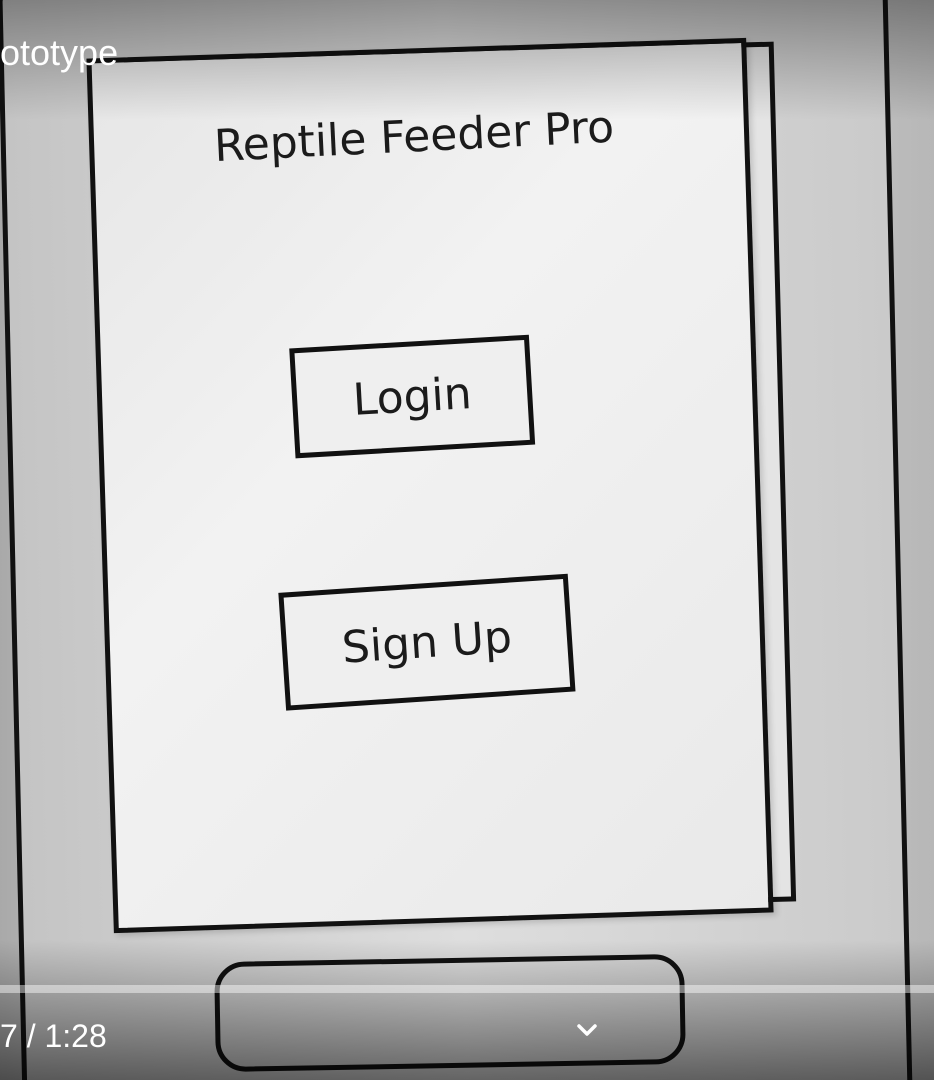  I want to click on signup-button: Sign Up, so click(427, 642).